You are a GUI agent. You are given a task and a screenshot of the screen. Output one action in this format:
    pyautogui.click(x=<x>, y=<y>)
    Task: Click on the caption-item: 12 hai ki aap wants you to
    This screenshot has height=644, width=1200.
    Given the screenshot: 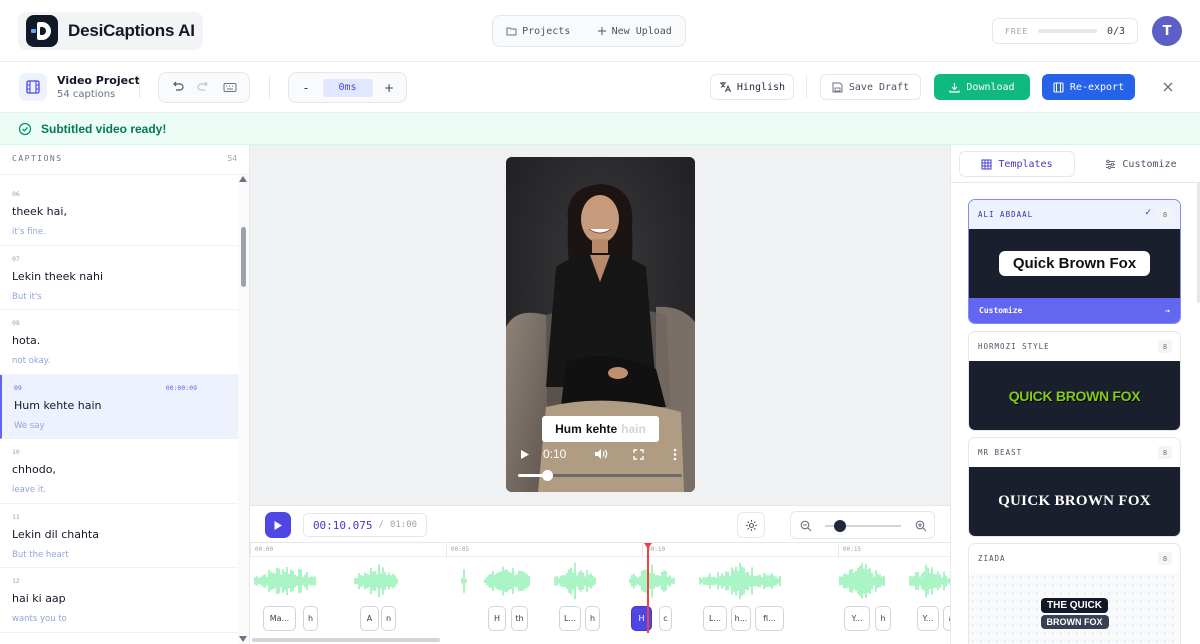 What is the action you would take?
    pyautogui.click(x=119, y=600)
    